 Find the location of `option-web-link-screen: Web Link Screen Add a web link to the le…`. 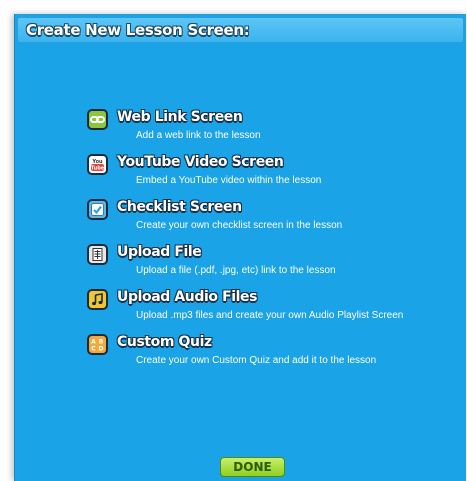

option-web-link-screen: Web Link Screen Add a web link to the le… is located at coordinates (272, 130).